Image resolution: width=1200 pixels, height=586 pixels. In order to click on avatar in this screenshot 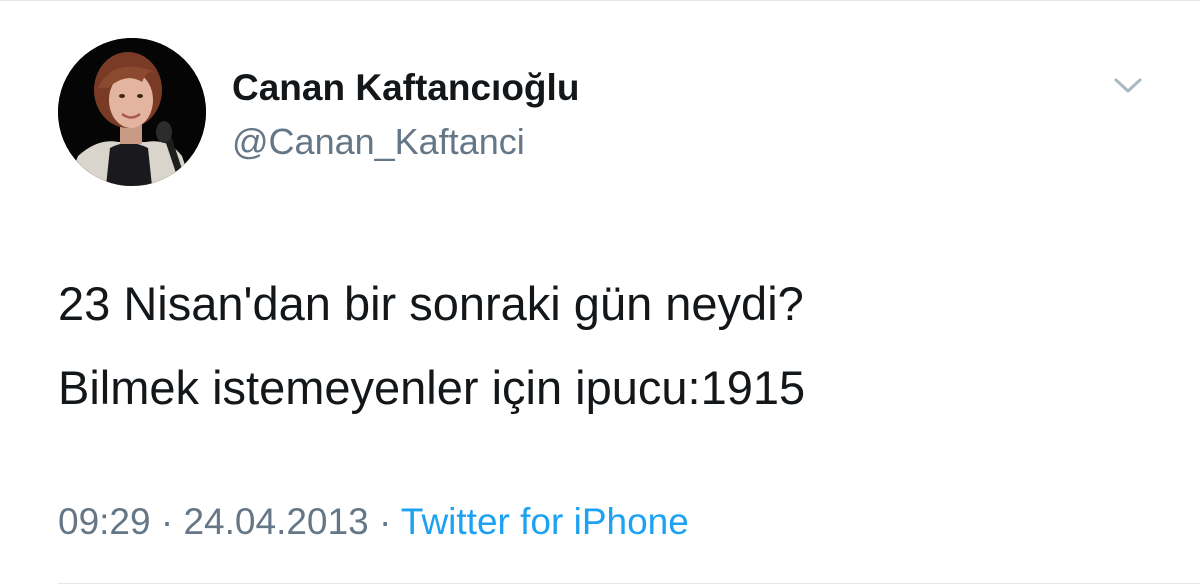, I will do `click(132, 112)`.